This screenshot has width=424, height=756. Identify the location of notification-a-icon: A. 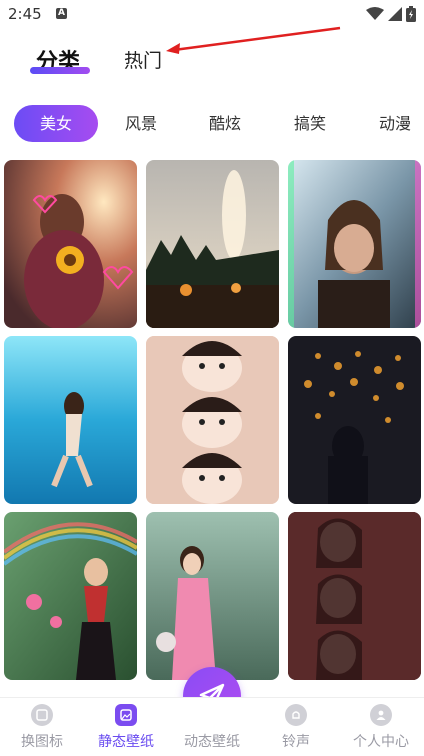
(61, 13).